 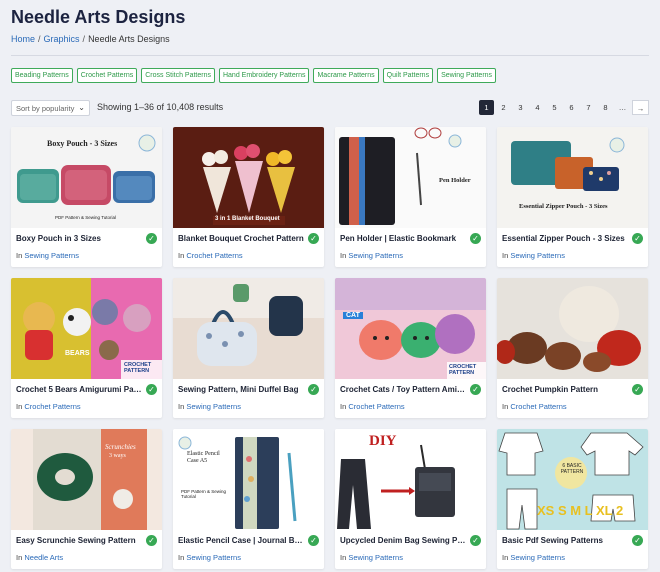 I want to click on filter-cross-stitch-patterns: Cross Stitch Patterns, so click(x=178, y=75).